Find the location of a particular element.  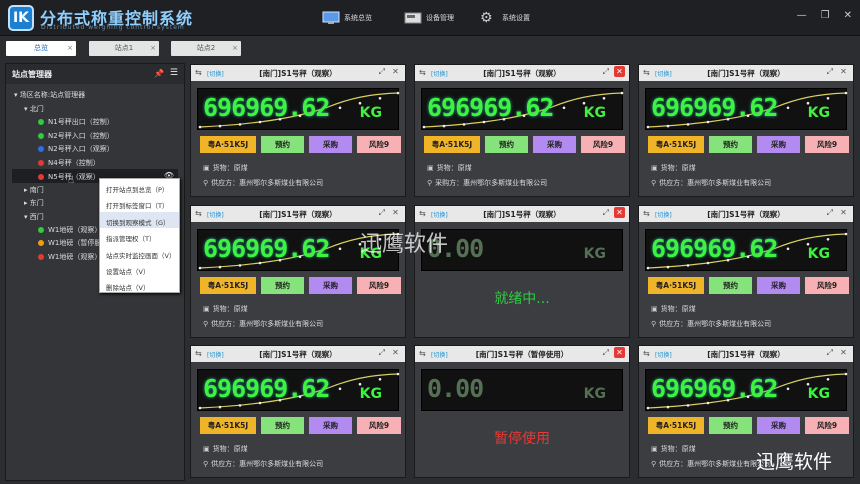

tab-label: 站点1 is located at coordinates (124, 48).